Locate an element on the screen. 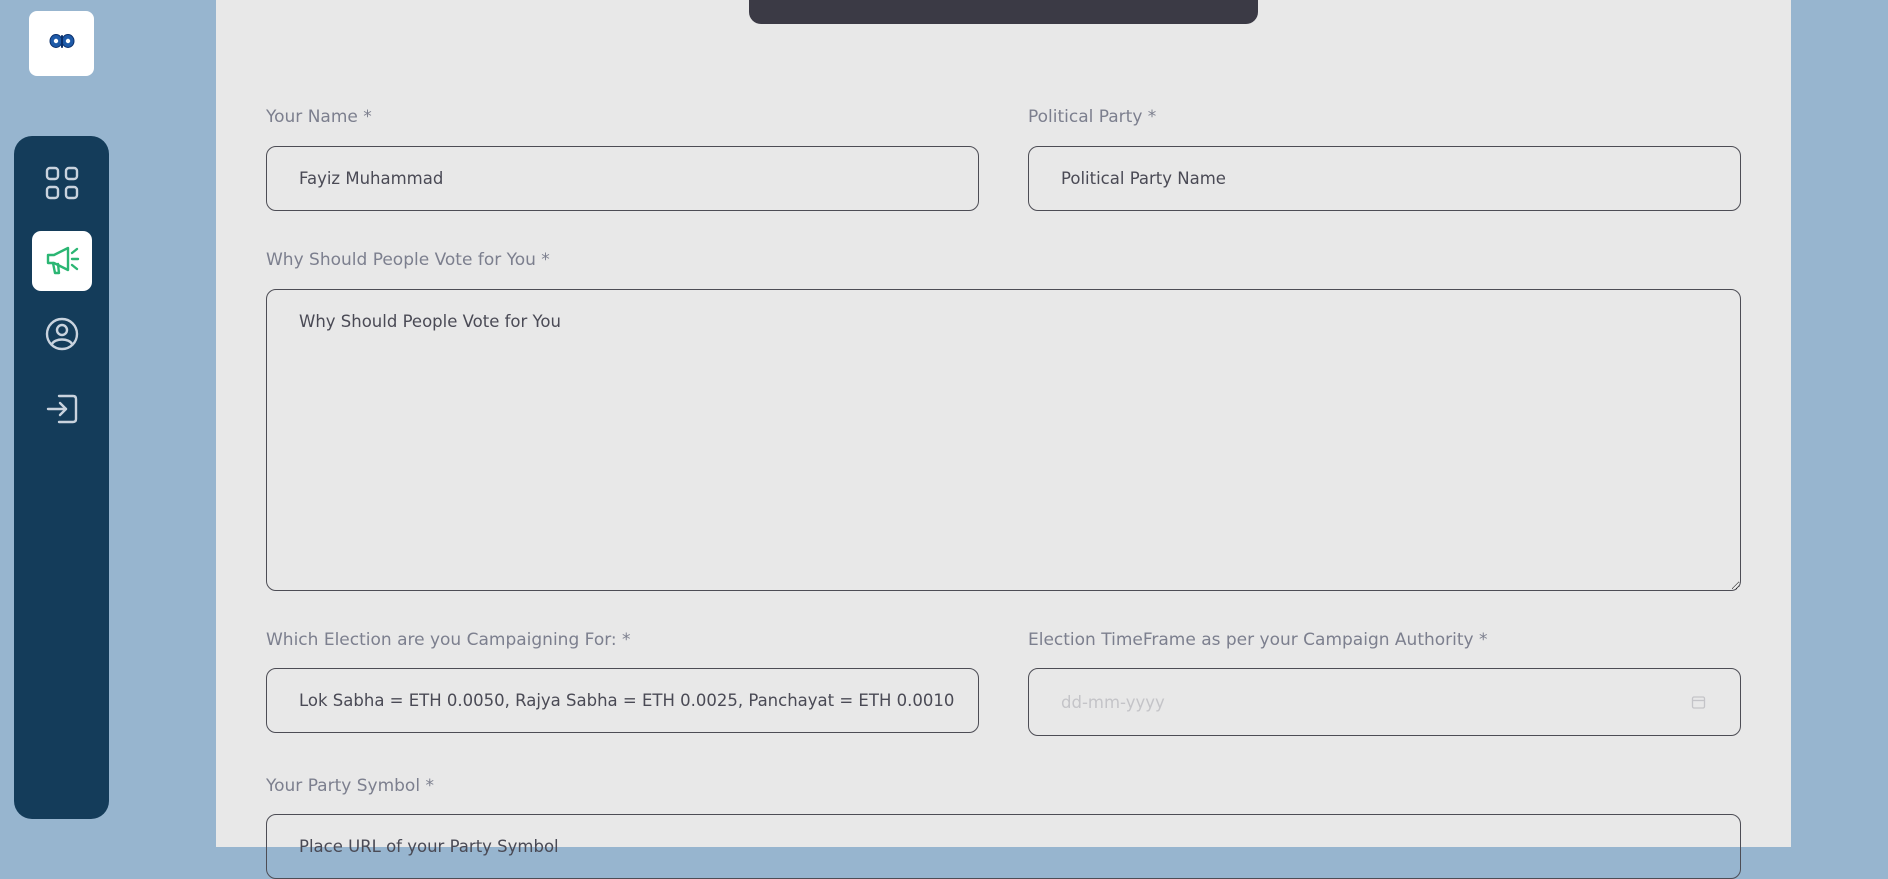  sidebar-item-profile is located at coordinates (62, 336).